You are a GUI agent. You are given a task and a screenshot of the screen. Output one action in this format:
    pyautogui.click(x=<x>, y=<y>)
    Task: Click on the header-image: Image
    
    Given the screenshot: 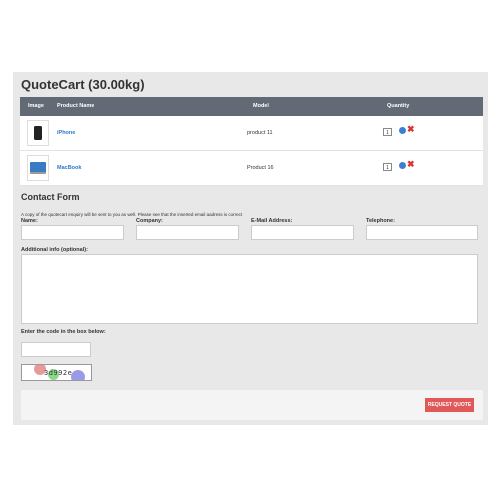 What is the action you would take?
    pyautogui.click(x=36, y=106)
    